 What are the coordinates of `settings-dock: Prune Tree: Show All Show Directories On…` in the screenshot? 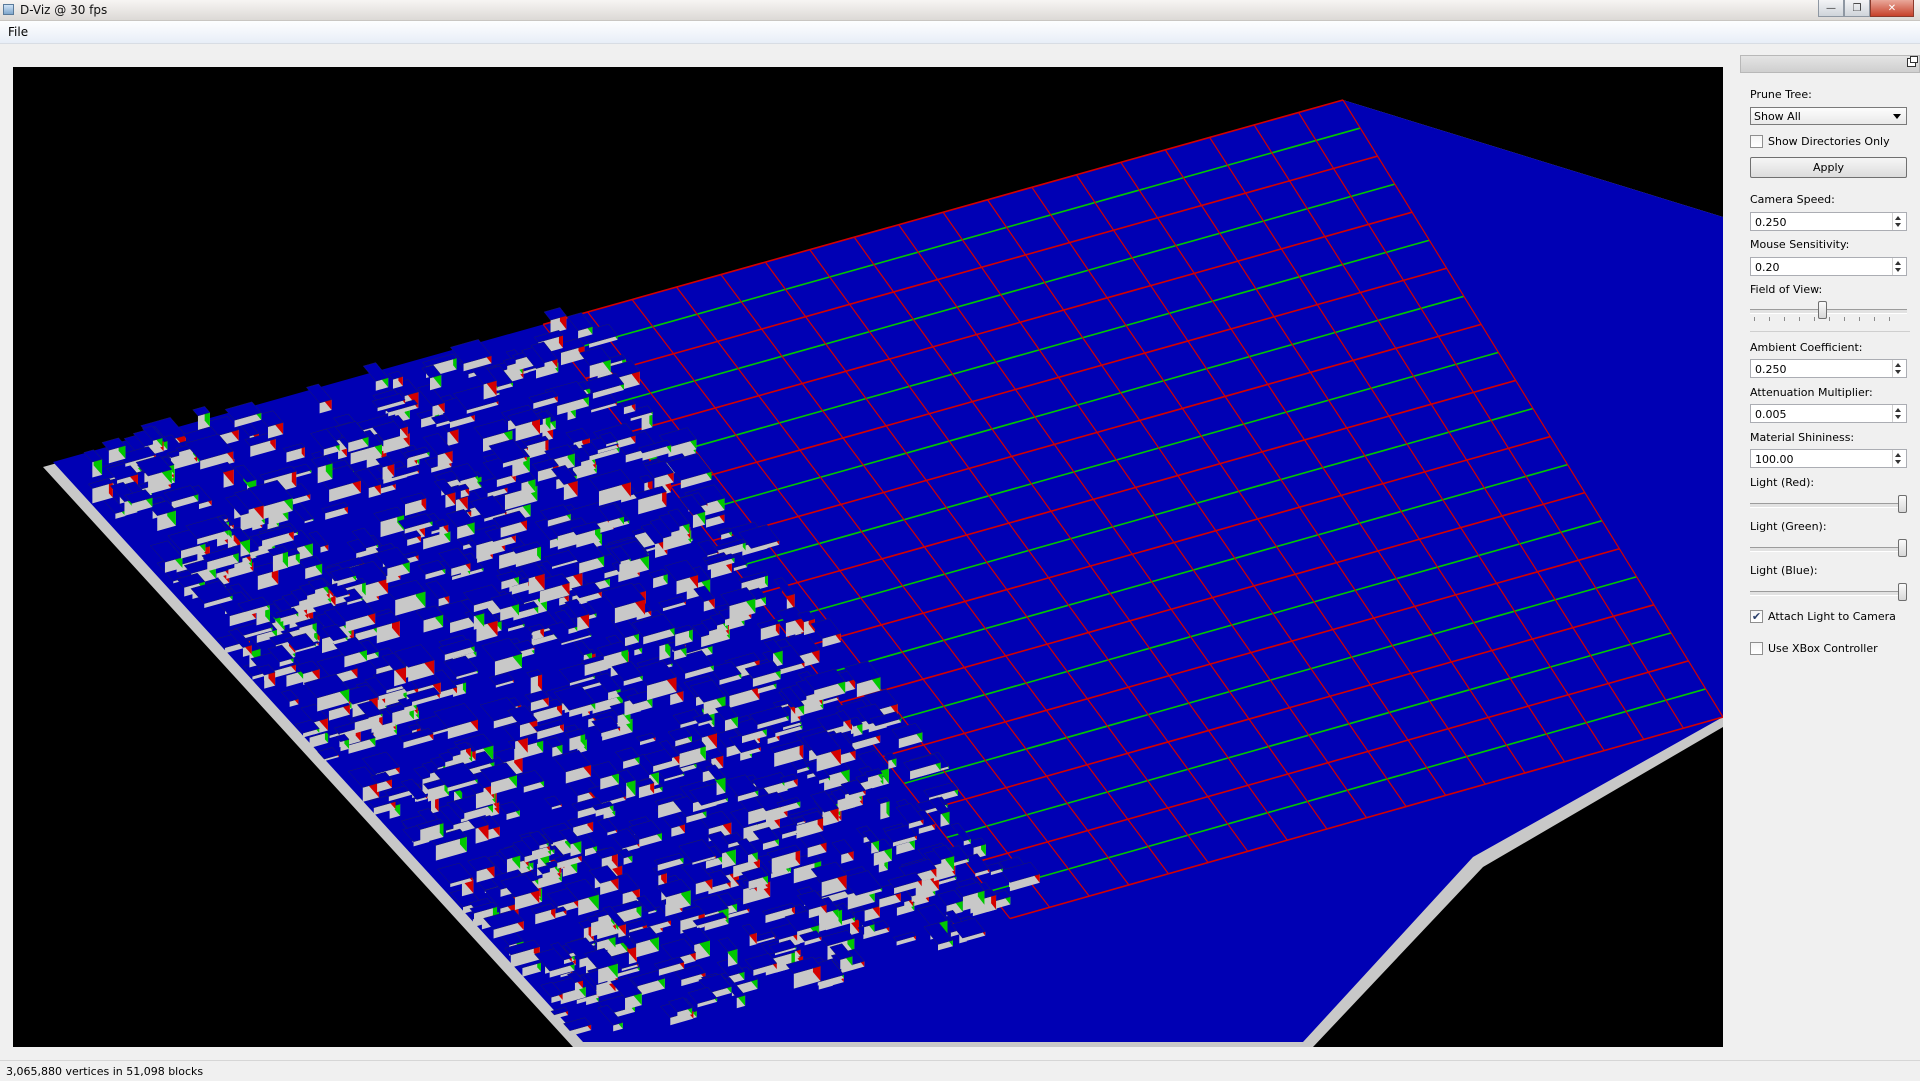 It's located at (1830, 557).